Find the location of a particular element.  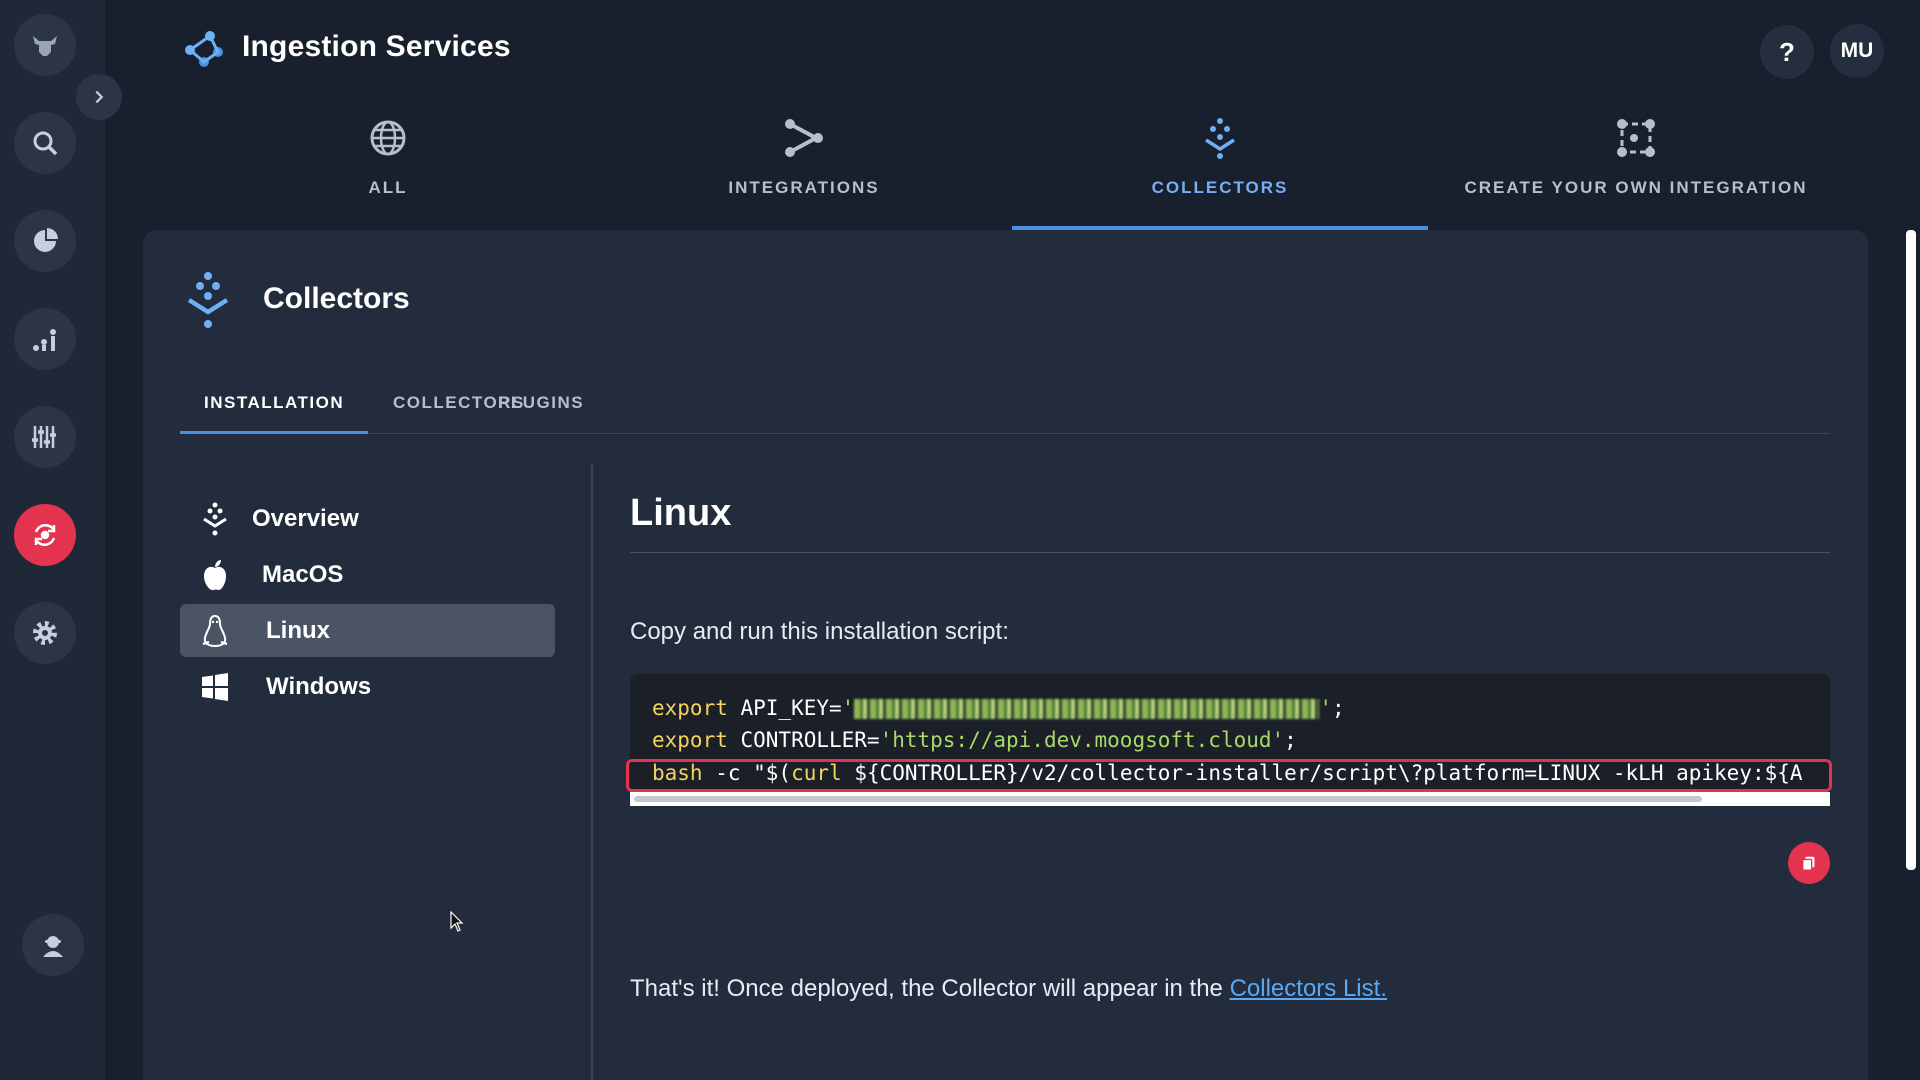

os-item-label: Overview is located at coordinates (305, 518).